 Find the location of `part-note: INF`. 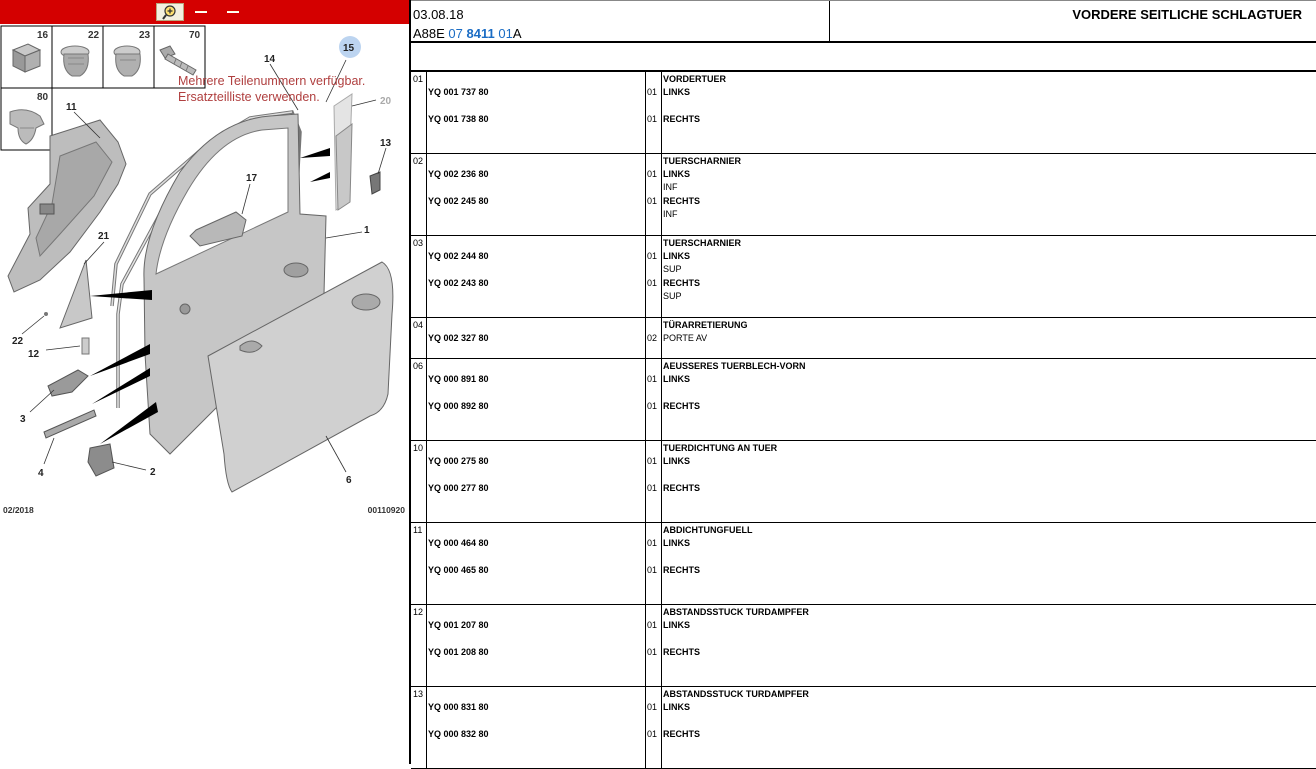

part-note: INF is located at coordinates (670, 187).